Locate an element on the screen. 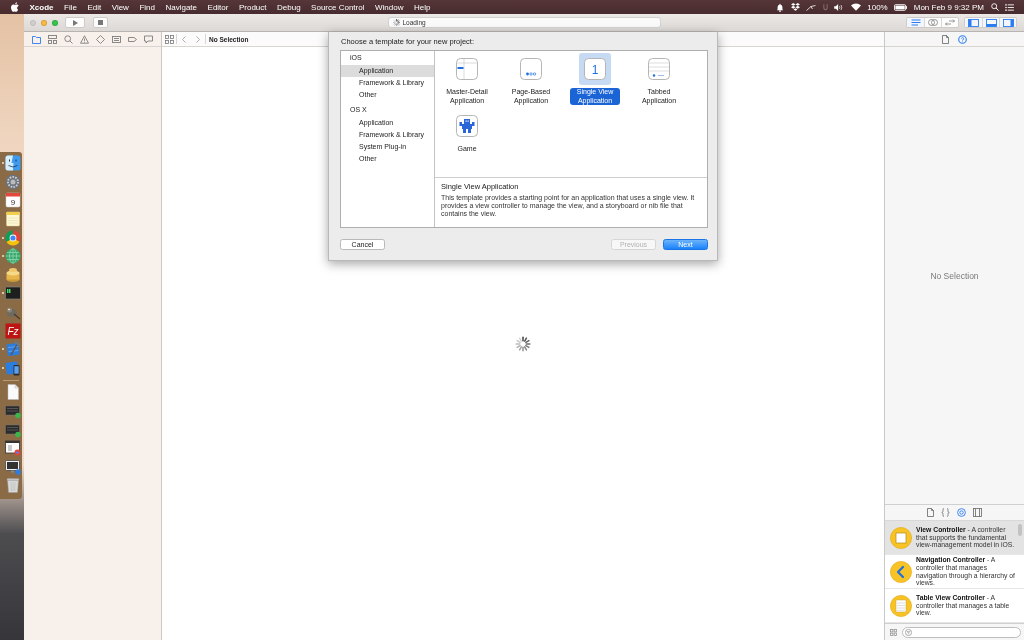  minimize-button is located at coordinates (44, 22).